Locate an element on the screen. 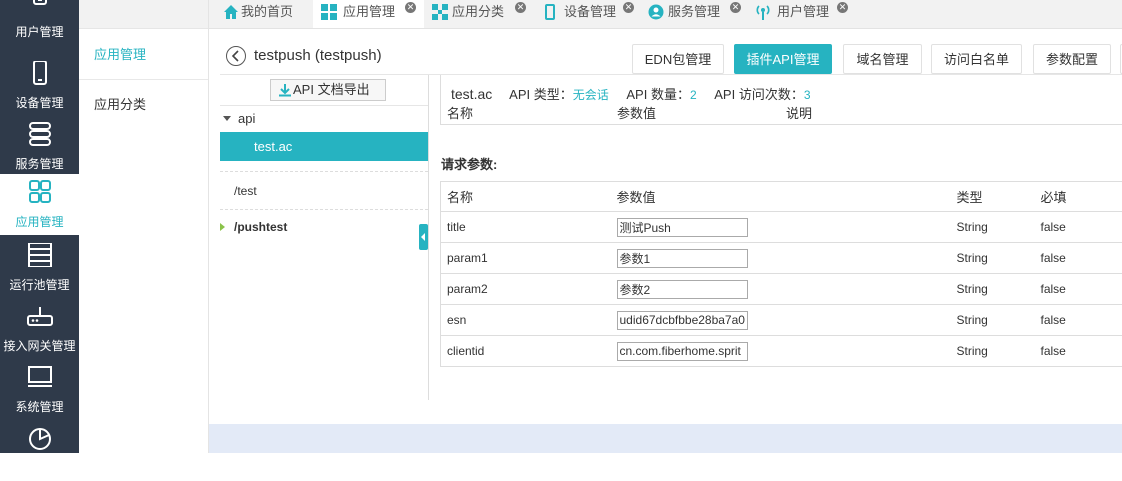  download-icon is located at coordinates (285, 90).